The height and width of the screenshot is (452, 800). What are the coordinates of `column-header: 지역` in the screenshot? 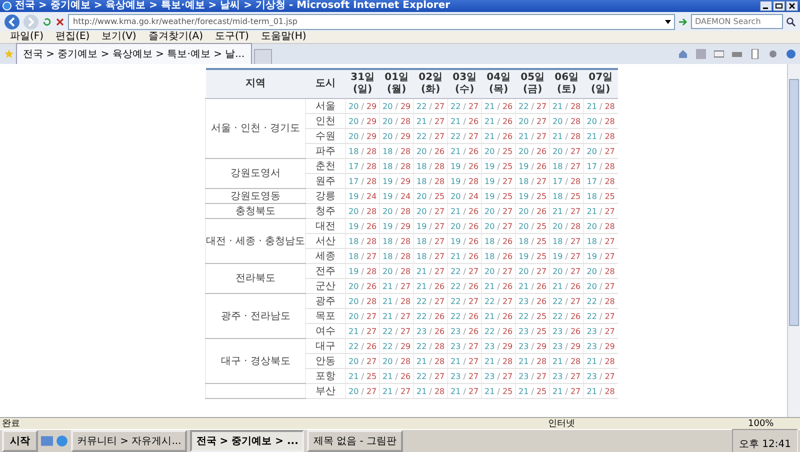 It's located at (256, 83).